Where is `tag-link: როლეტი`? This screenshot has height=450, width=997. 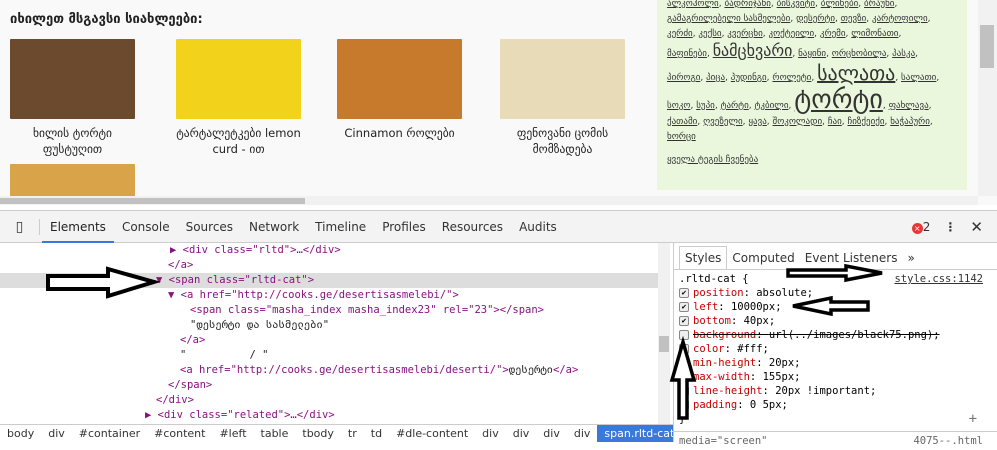
tag-link: როლეტი is located at coordinates (791, 78).